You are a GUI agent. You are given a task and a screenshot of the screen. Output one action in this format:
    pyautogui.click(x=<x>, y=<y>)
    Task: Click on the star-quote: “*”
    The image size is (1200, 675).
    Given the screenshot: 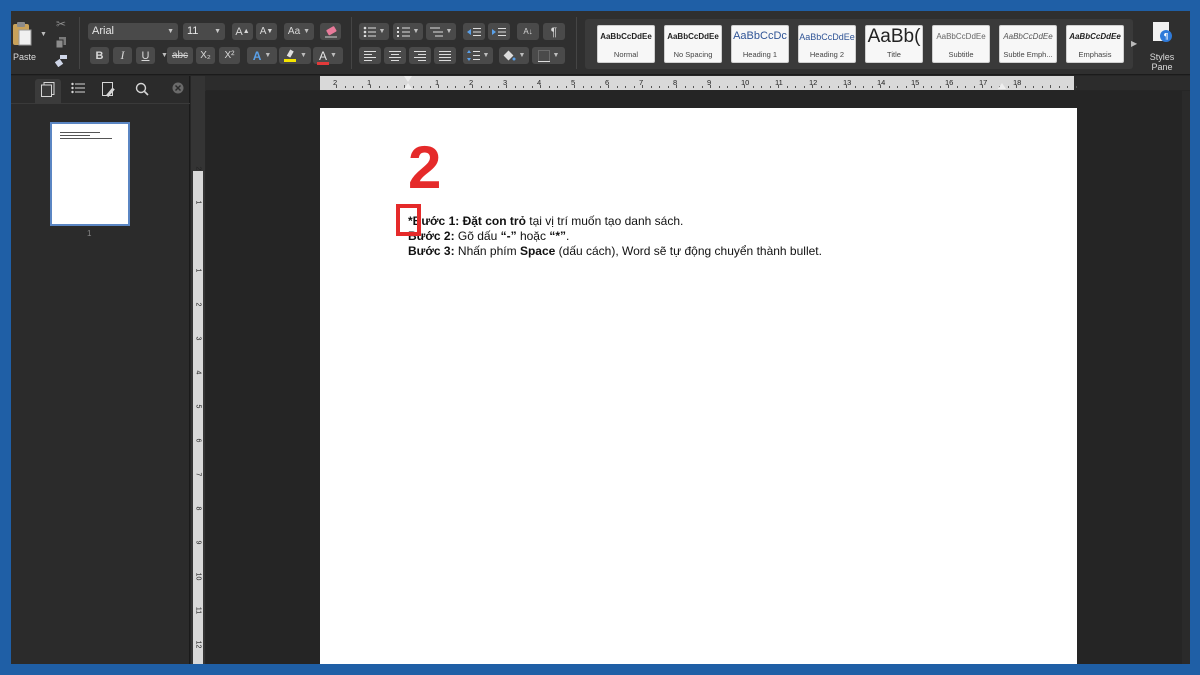 What is the action you would take?
    pyautogui.click(x=557, y=236)
    